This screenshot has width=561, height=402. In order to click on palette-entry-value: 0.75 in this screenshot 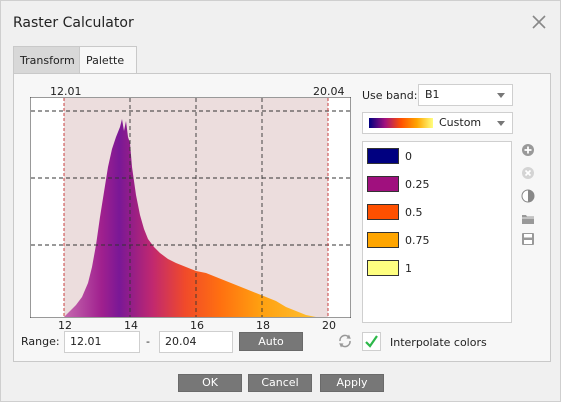, I will do `click(417, 240)`.